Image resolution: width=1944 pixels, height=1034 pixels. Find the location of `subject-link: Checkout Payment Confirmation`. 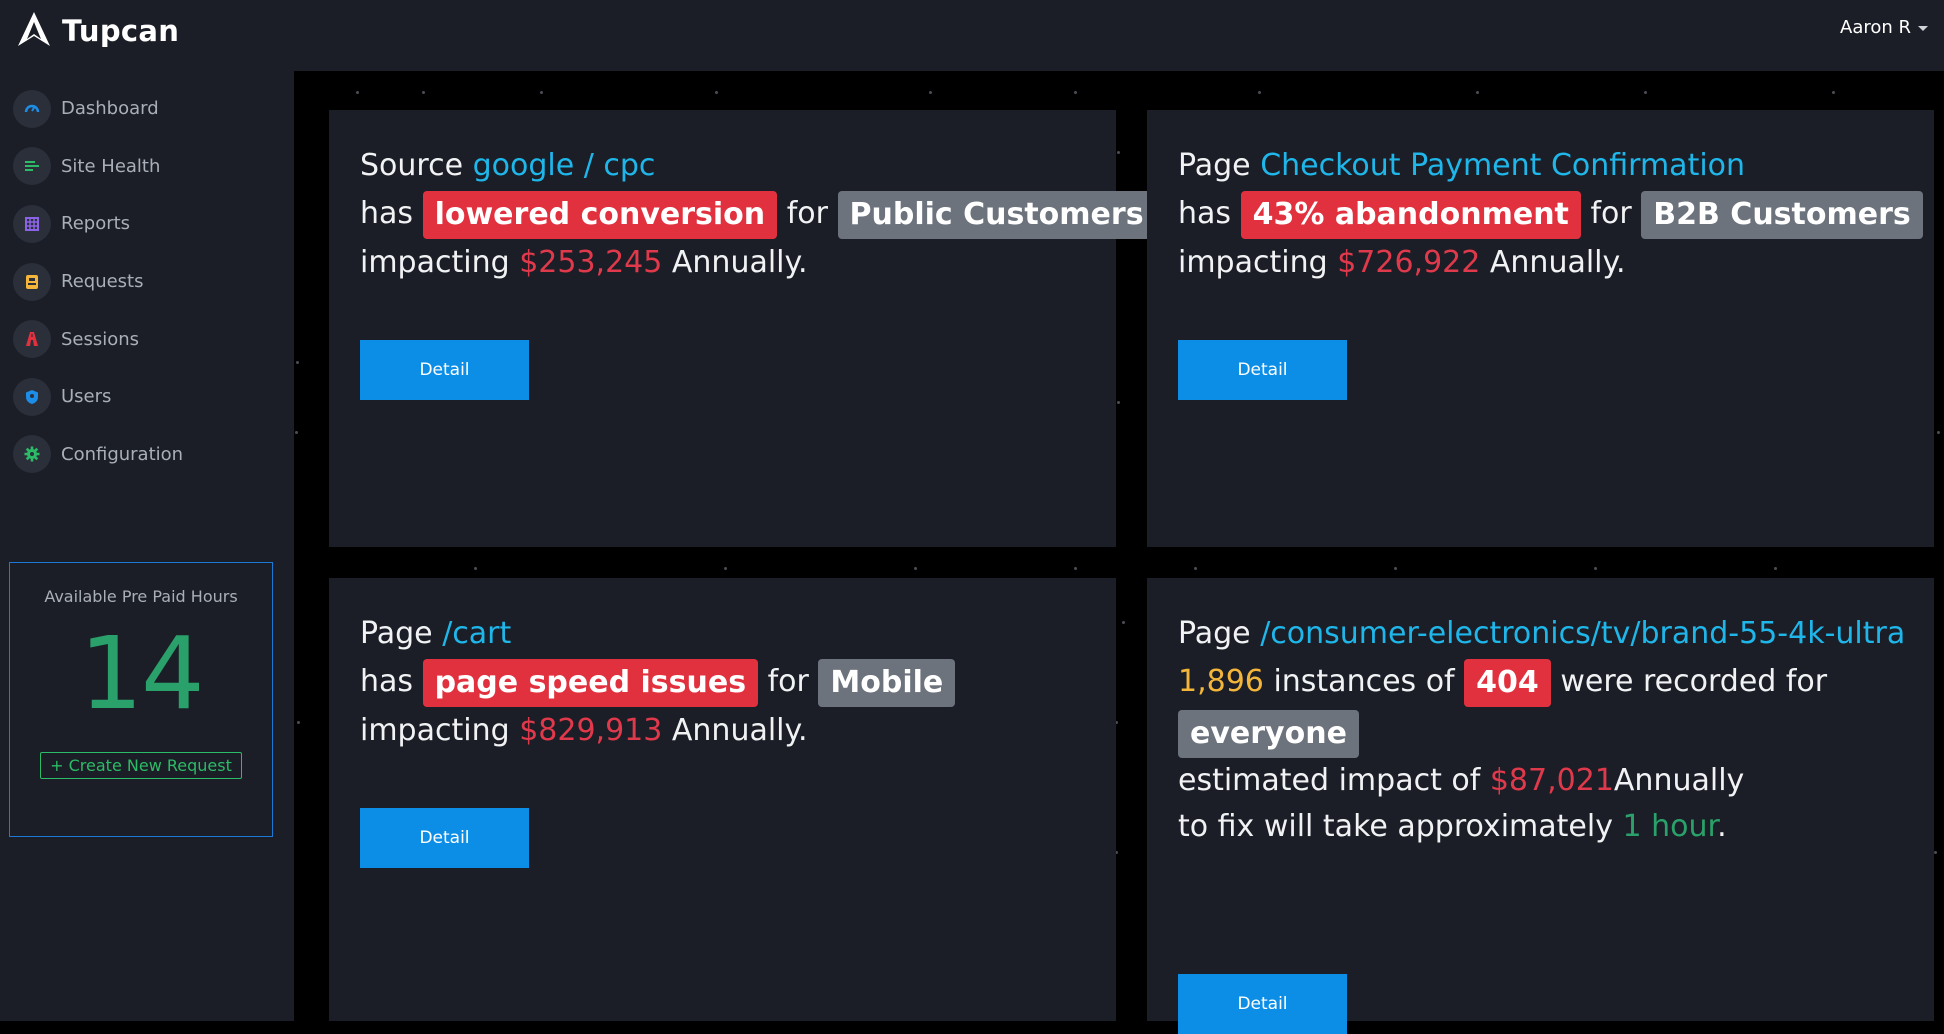

subject-link: Checkout Payment Confirmation is located at coordinates (1502, 165).